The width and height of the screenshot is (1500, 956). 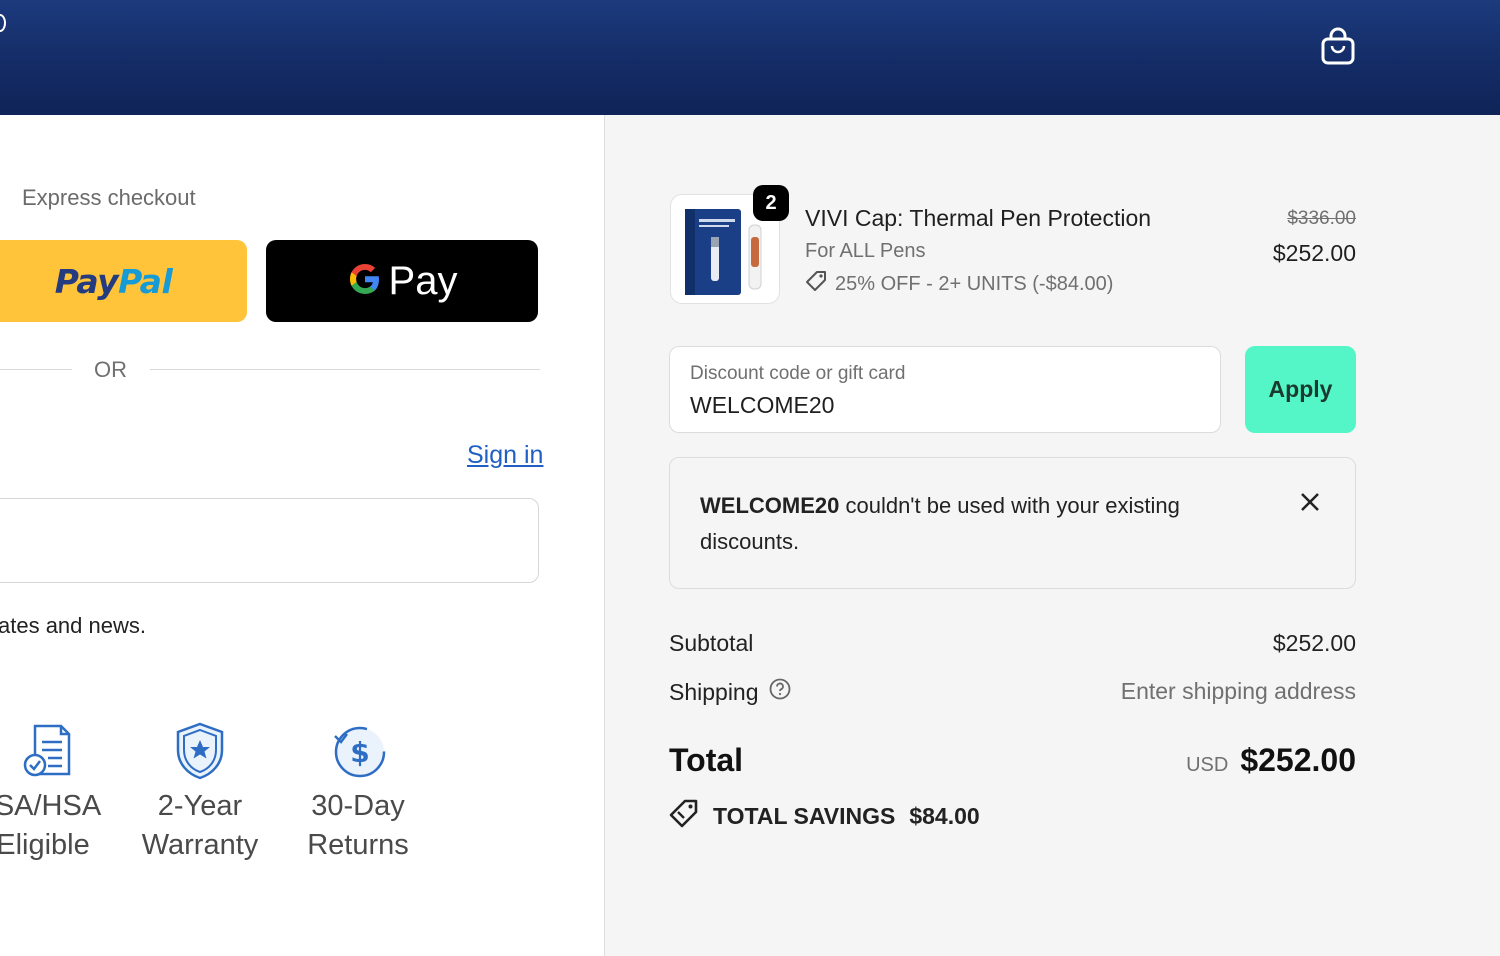 What do you see at coordinates (365, 281) in the screenshot?
I see `google-g-icon` at bounding box center [365, 281].